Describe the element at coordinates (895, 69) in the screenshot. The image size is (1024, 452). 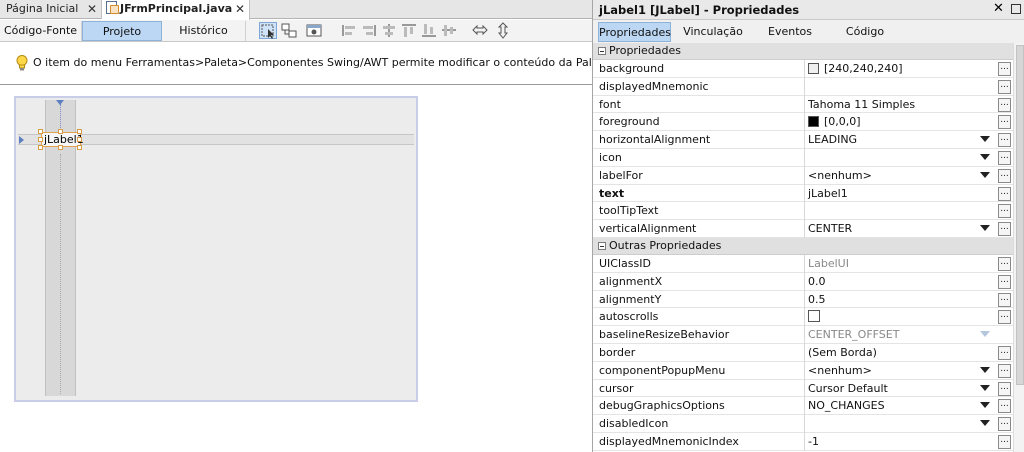
I see `property-value: [240,240,240]` at that location.